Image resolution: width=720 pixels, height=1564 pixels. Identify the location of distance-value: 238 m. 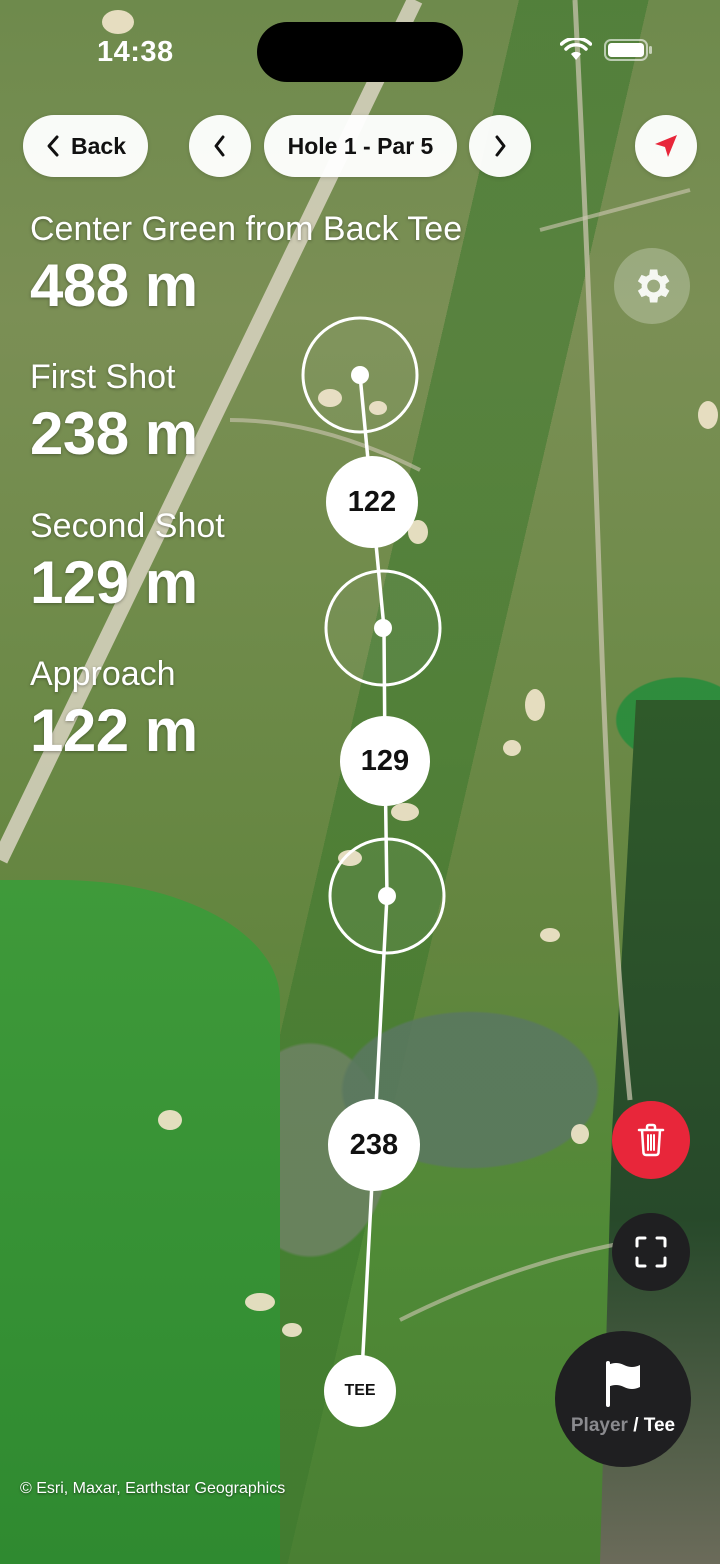
(114, 433).